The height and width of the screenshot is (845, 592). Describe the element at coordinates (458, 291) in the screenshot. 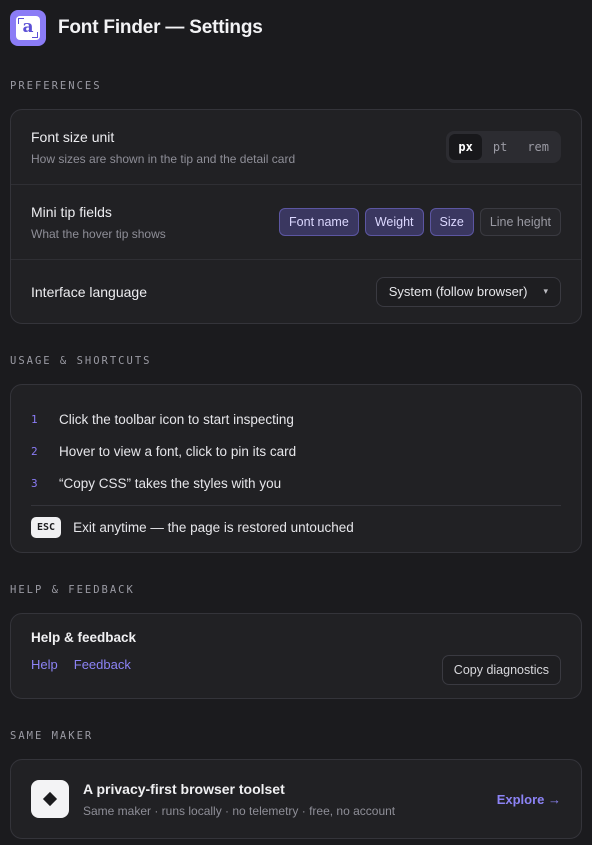

I see `language-select-value: System (follow browser)` at that location.